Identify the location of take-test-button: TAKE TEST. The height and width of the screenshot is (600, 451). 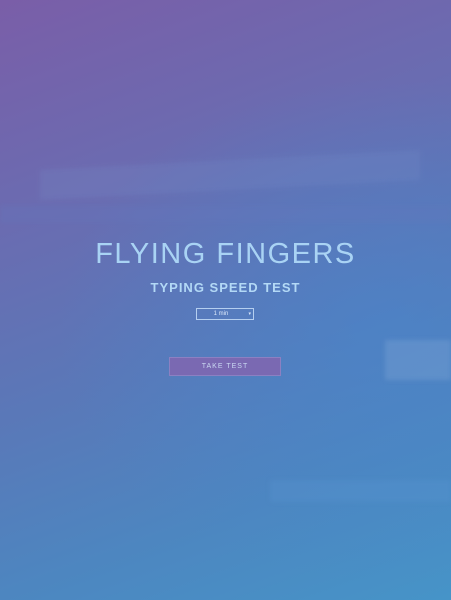
(225, 366).